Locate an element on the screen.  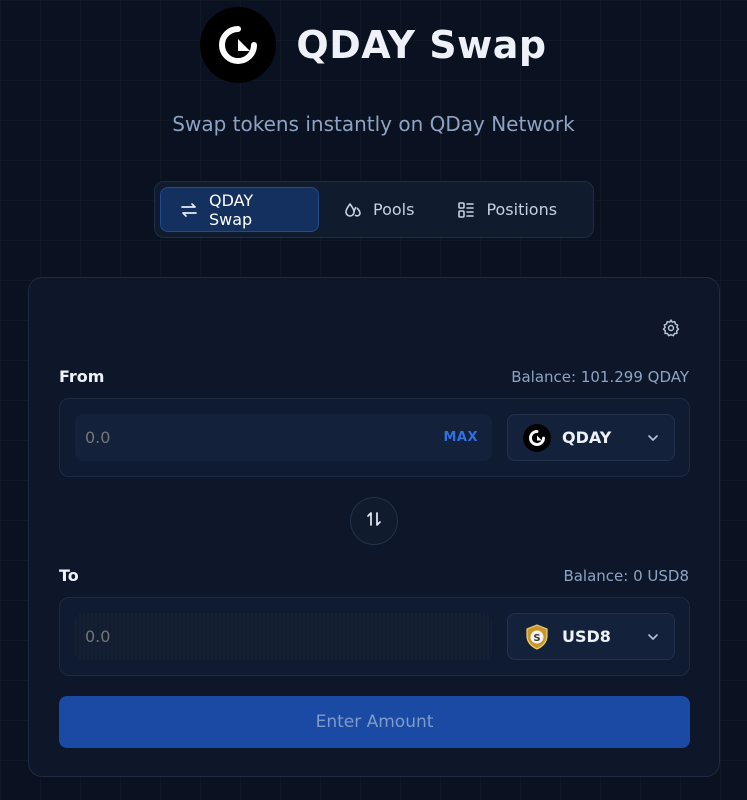
from-balance: Balance: 101.299 QDAY is located at coordinates (600, 377).